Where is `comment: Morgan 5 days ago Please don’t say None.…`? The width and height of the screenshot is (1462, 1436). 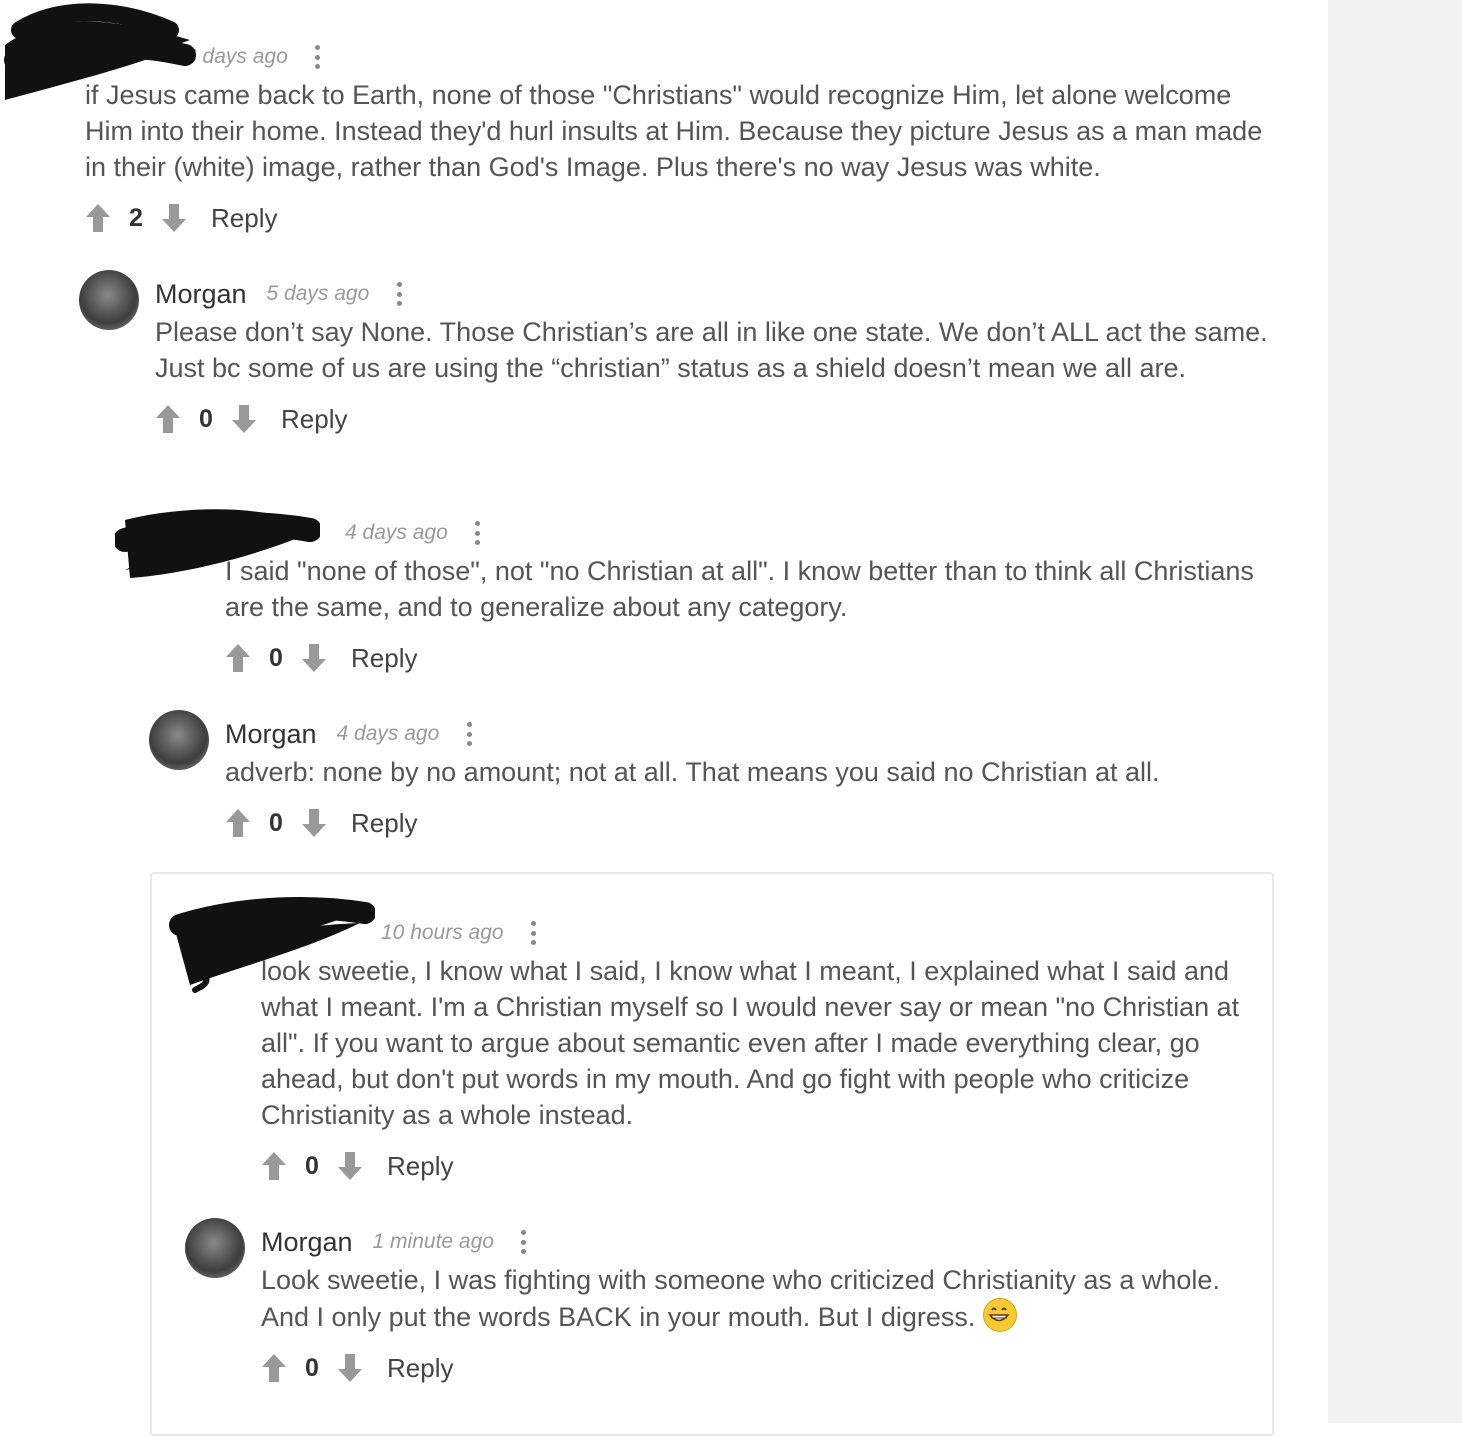 comment: Morgan 5 days ago Please don’t say None.… is located at coordinates (715, 356).